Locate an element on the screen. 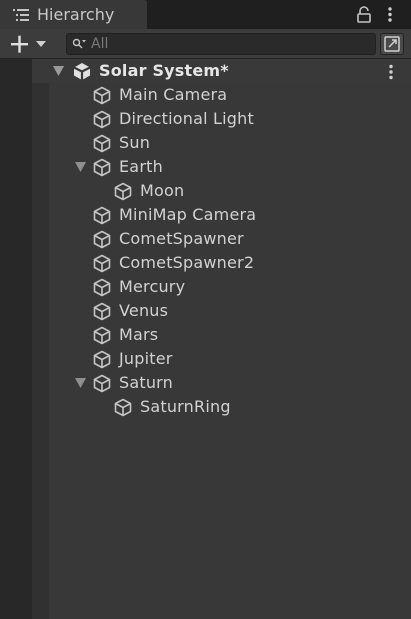  tree-item: Moon is located at coordinates (230, 191).